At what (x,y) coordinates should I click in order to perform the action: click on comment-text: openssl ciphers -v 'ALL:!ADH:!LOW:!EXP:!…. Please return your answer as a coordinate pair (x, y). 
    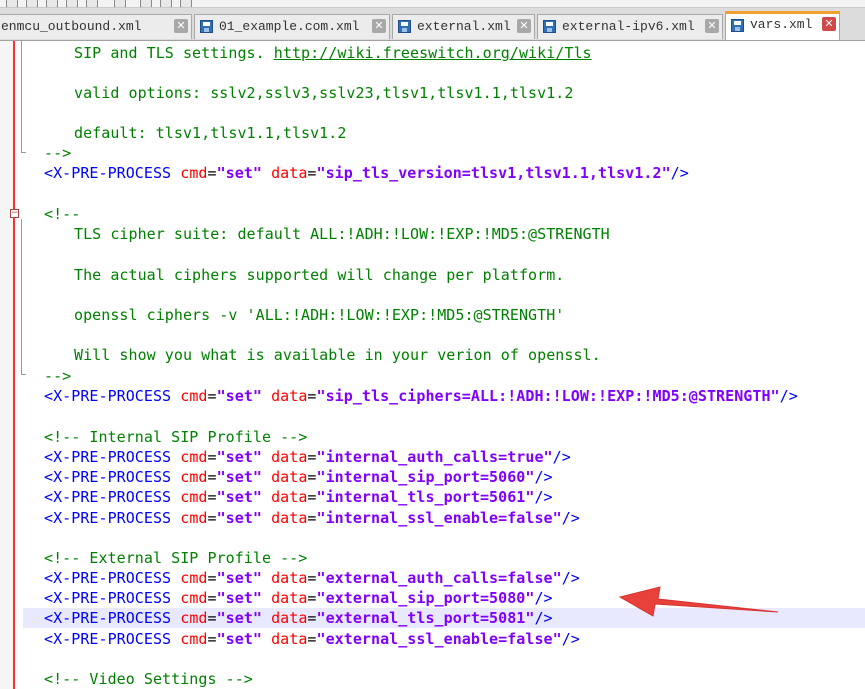
    Looking at the image, I should click on (319, 315).